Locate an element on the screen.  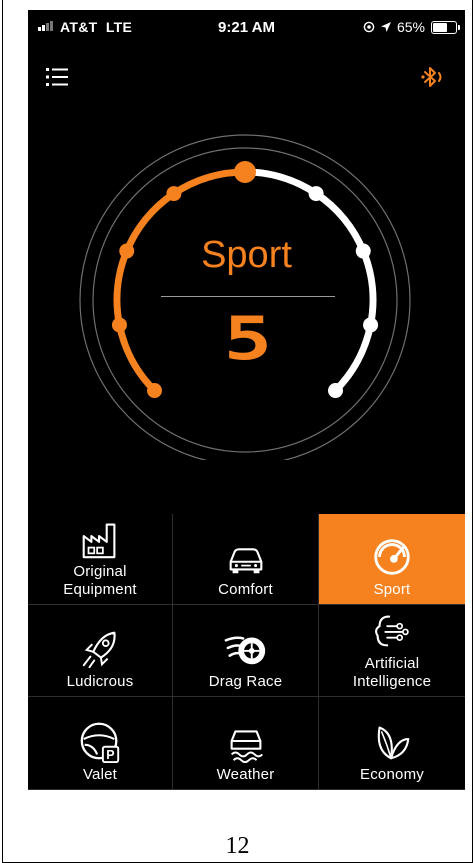
mode-label: Ludicrous is located at coordinates (100, 681).